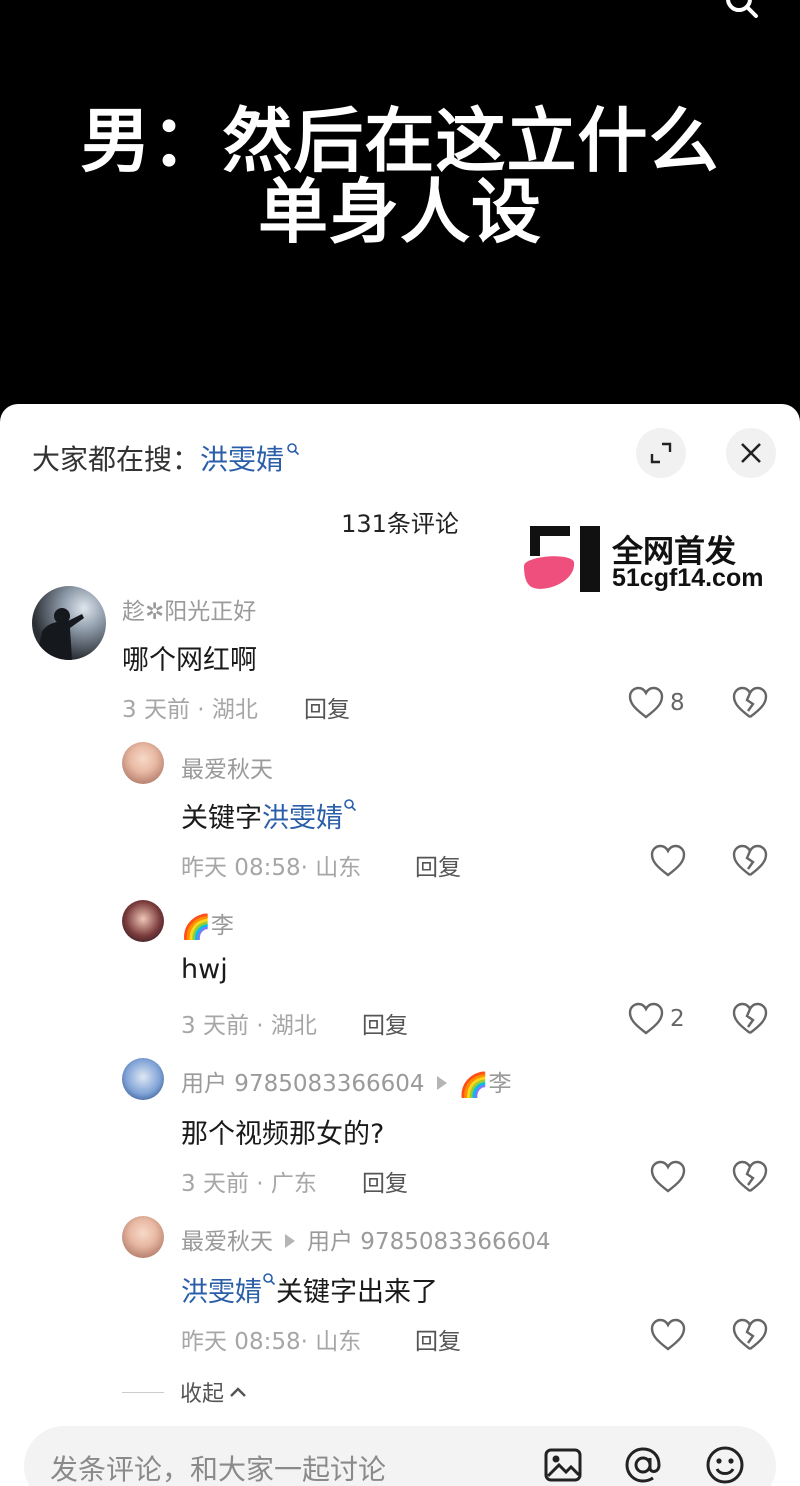 This screenshot has width=800, height=1486. What do you see at coordinates (238, 1392) in the screenshot?
I see `chevron-up-icon` at bounding box center [238, 1392].